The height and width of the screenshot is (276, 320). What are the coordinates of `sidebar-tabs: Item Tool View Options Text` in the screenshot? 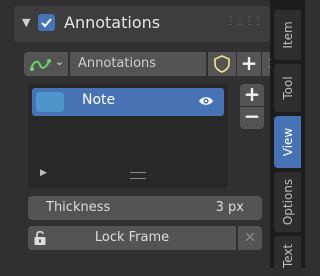 It's located at (287, 138).